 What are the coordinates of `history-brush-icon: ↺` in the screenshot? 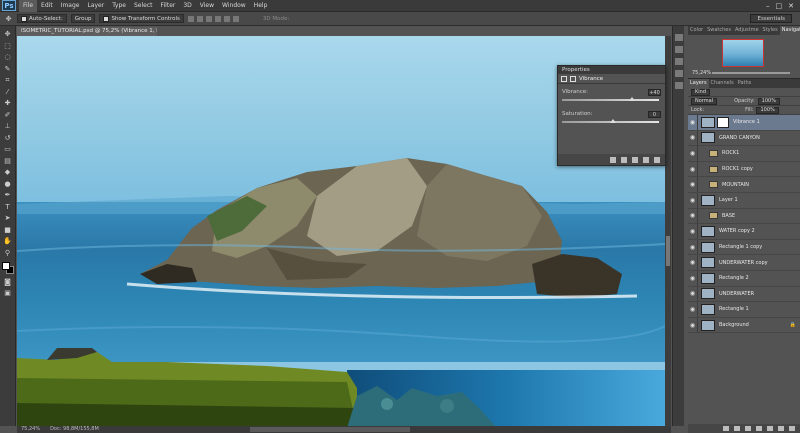 It's located at (7, 138).